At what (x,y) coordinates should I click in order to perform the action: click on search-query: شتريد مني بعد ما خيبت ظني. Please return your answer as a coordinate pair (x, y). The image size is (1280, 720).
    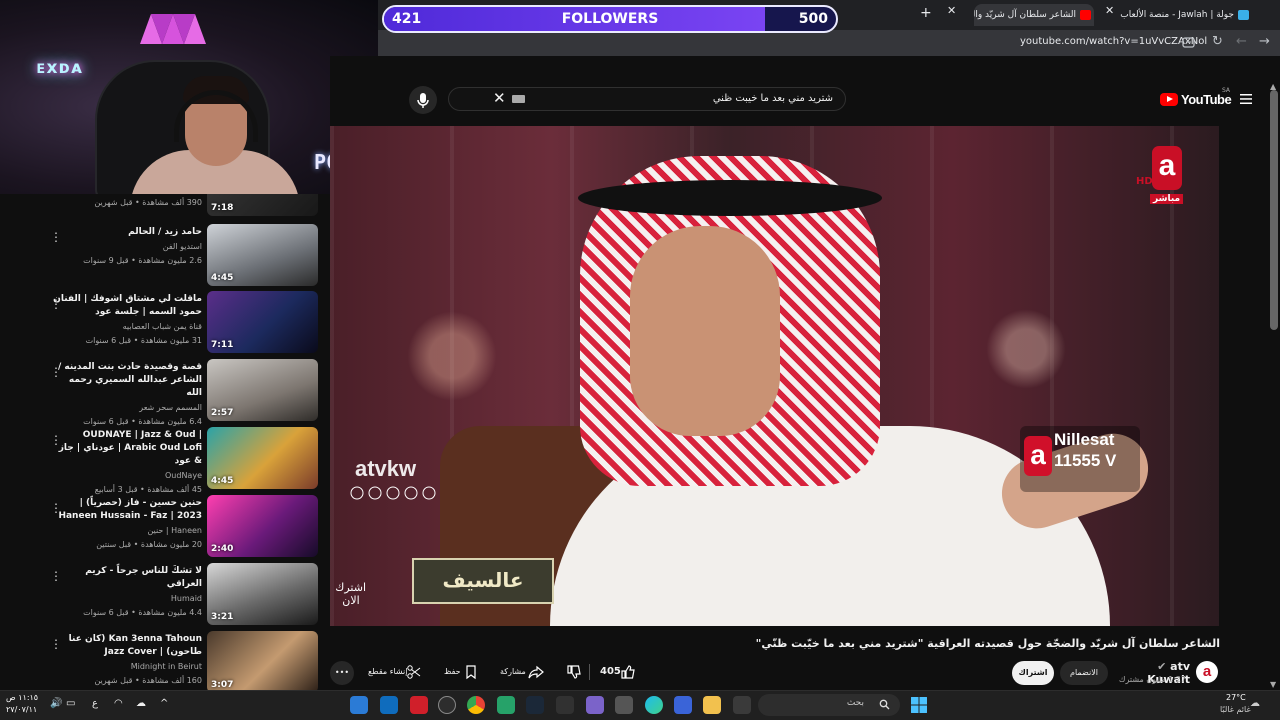
    Looking at the image, I should click on (772, 98).